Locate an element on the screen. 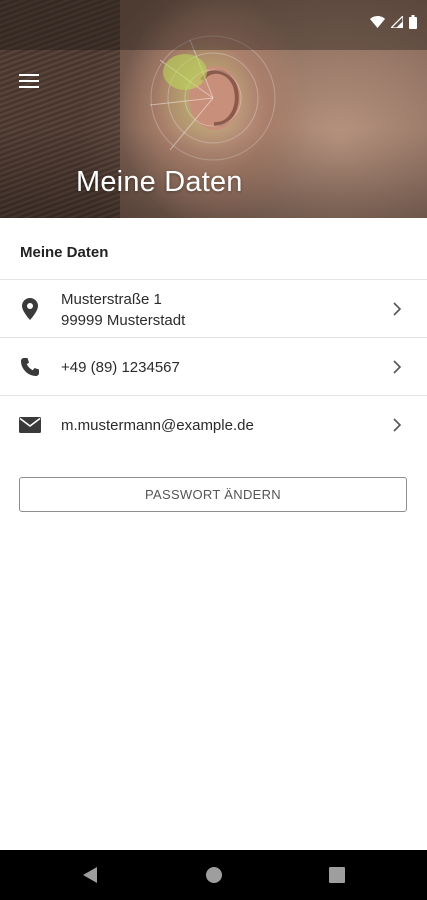 This screenshot has height=900, width=427. hamburger-menu-icon is located at coordinates (29, 81).